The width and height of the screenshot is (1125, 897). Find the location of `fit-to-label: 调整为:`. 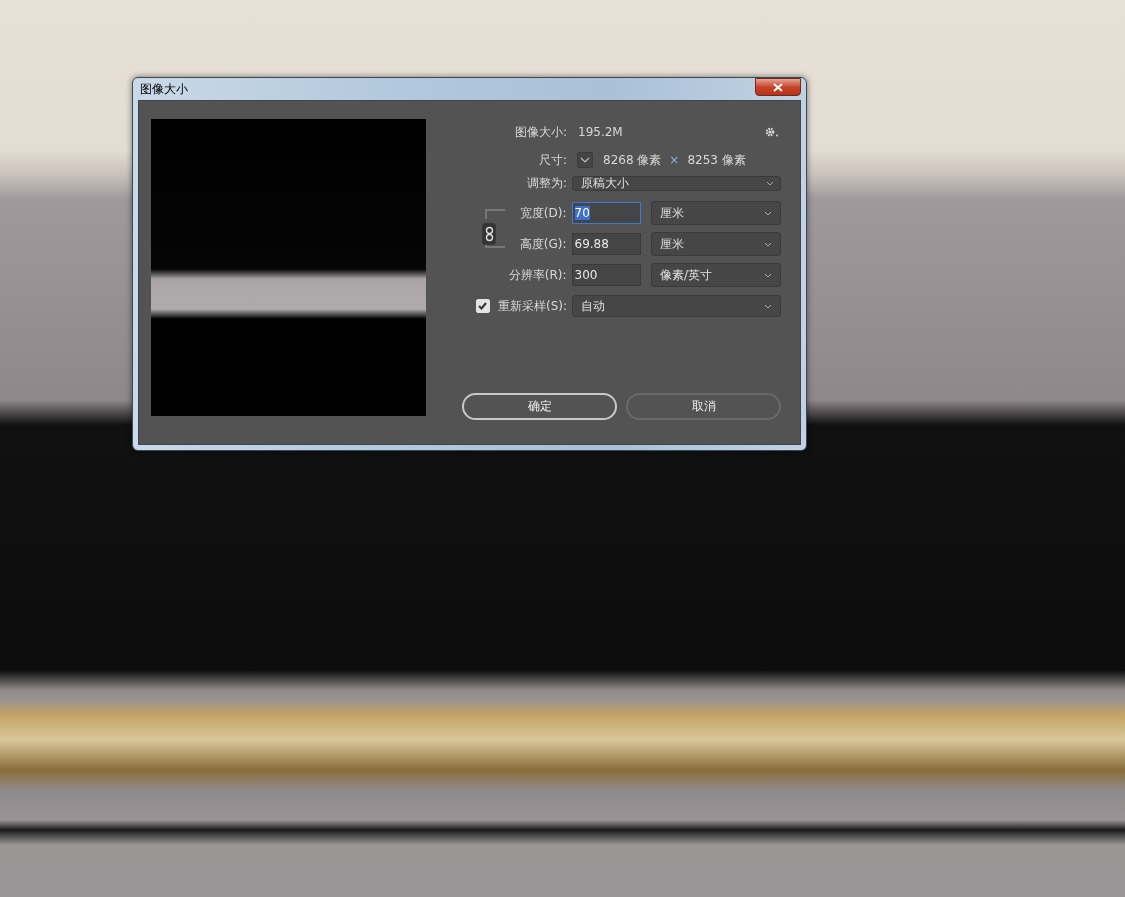

fit-to-label: 调整为: is located at coordinates (546, 183).